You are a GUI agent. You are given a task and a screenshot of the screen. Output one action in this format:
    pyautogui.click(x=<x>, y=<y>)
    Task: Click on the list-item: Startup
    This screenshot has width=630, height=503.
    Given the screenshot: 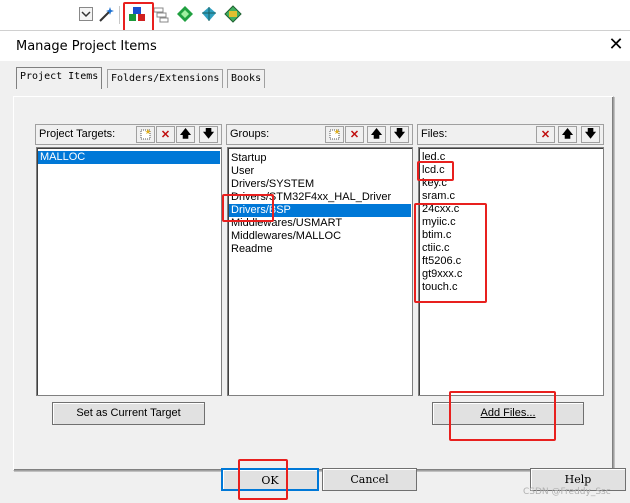 What is the action you would take?
    pyautogui.click(x=248, y=158)
    